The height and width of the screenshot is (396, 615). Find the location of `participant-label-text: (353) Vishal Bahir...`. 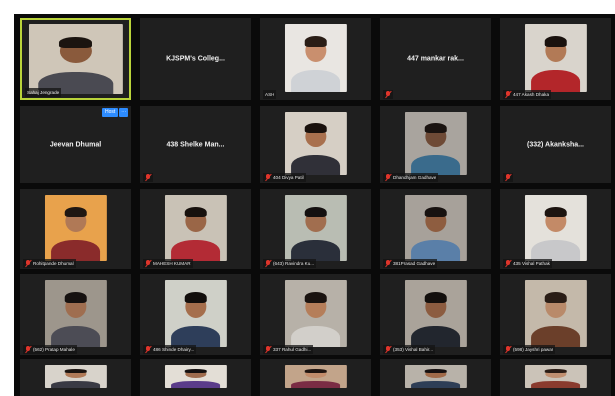

participant-label-text: (353) Vishal Bahir... is located at coordinates (413, 349).